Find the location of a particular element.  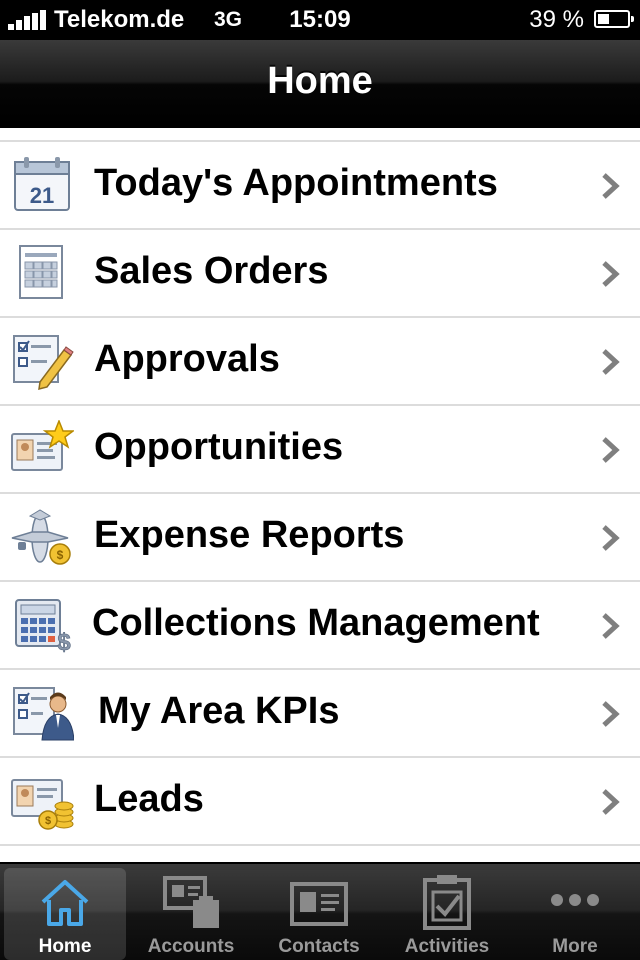

tab-label: Home is located at coordinates (65, 946).